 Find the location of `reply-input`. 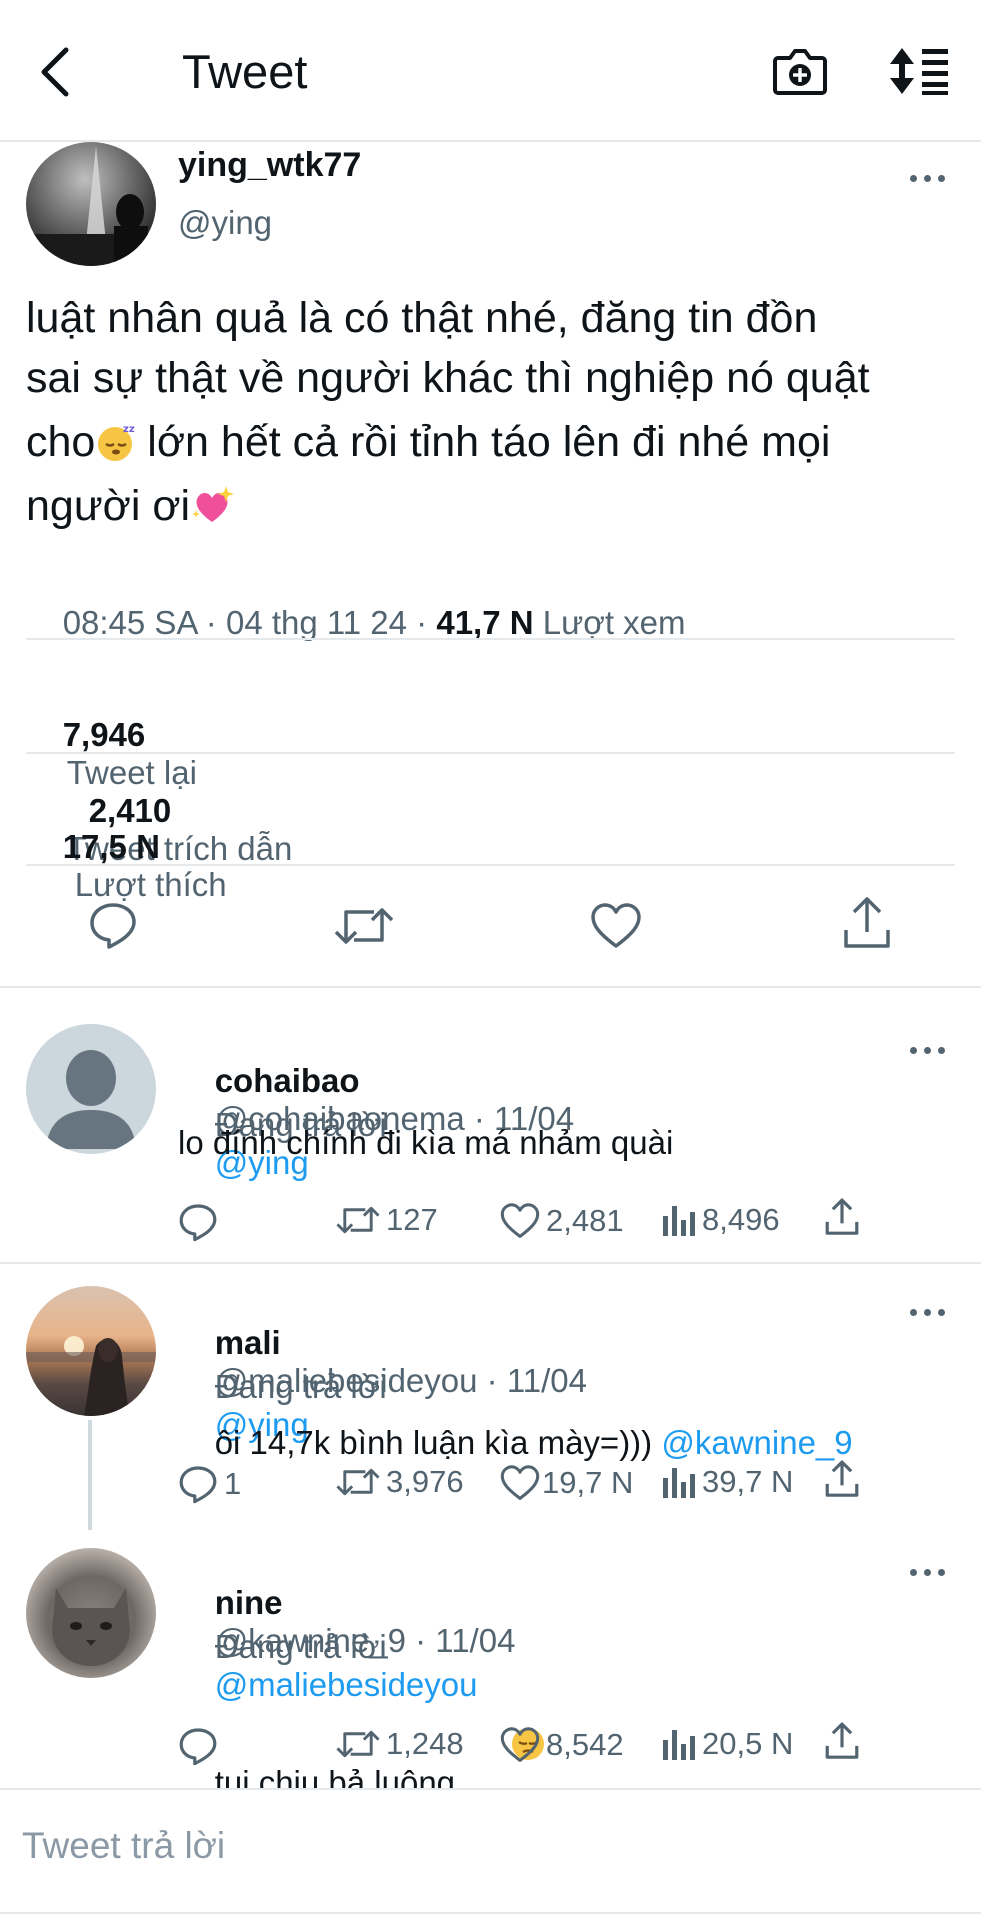

reply-input is located at coordinates (482, 1846).